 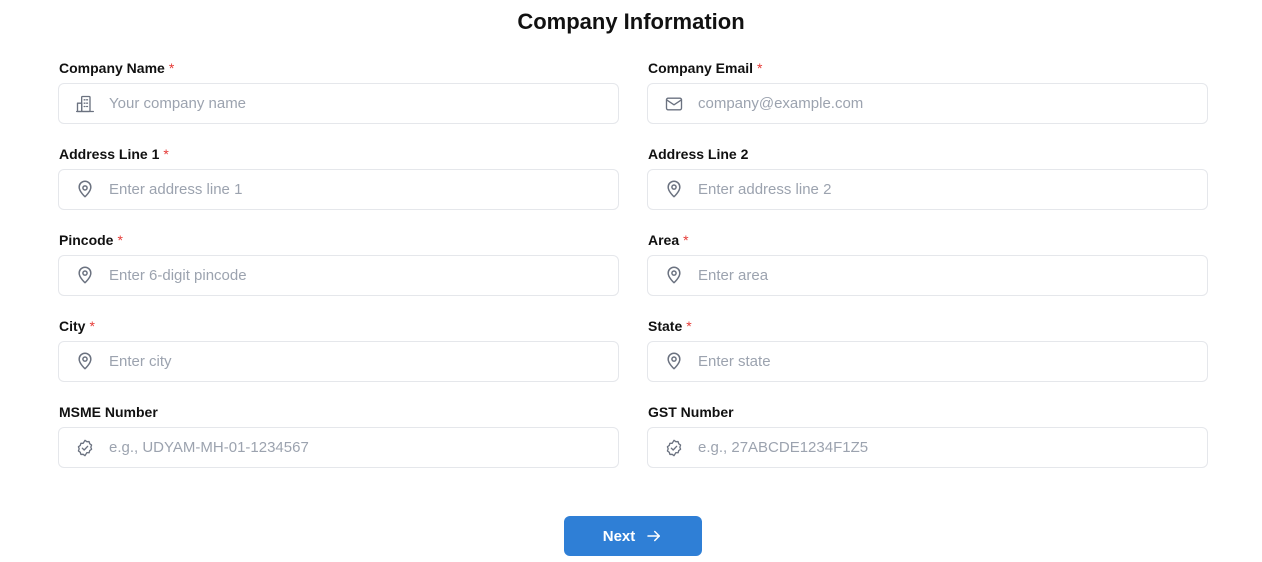 What do you see at coordinates (114, 154) in the screenshot?
I see `address-line-1-label: Address Line 1 *` at bounding box center [114, 154].